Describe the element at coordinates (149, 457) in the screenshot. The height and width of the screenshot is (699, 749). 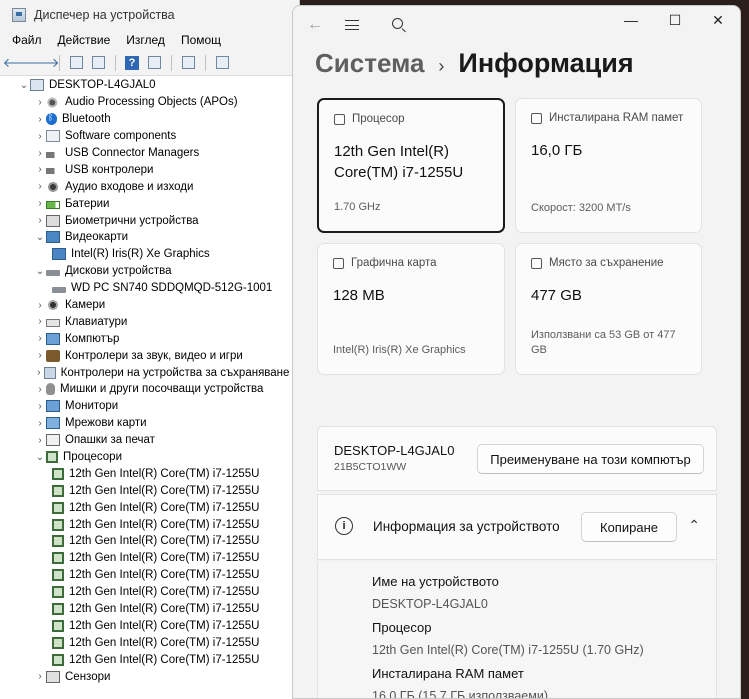
I see `tree-category: ⌄ Процесори` at that location.